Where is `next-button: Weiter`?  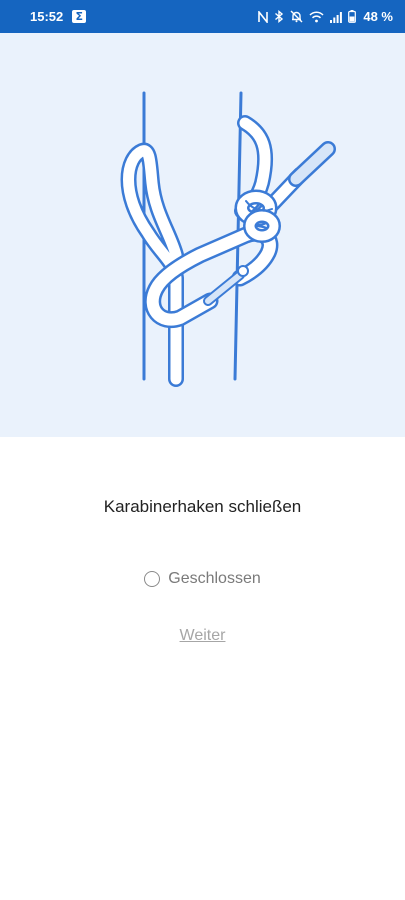
next-button: Weiter is located at coordinates (202, 636).